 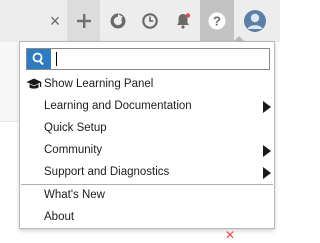 I want to click on add-icon, so click(x=84, y=21).